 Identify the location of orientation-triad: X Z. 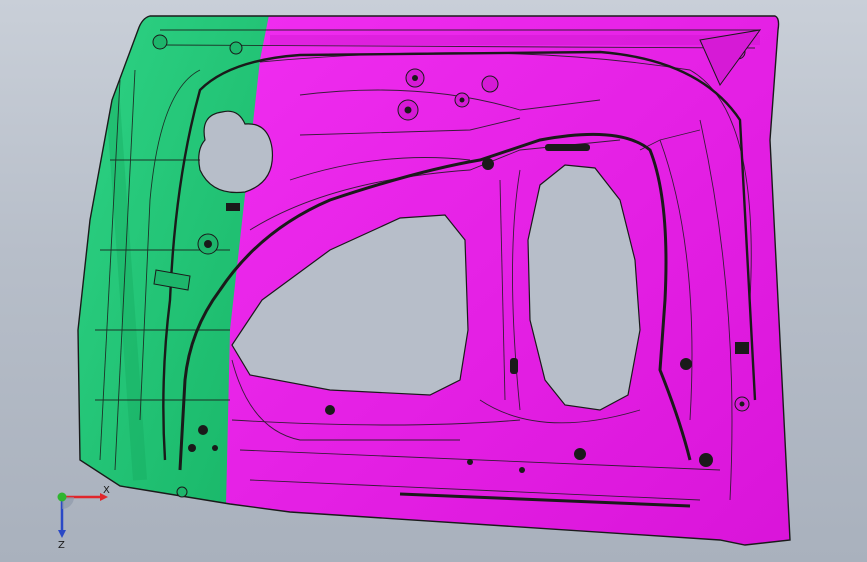
(83, 518).